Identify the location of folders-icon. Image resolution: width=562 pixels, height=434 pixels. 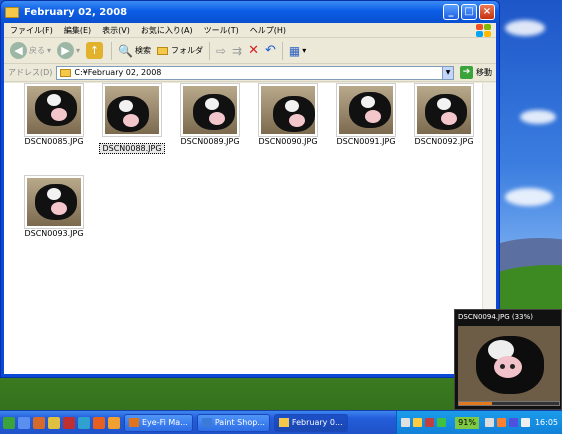
(162, 50).